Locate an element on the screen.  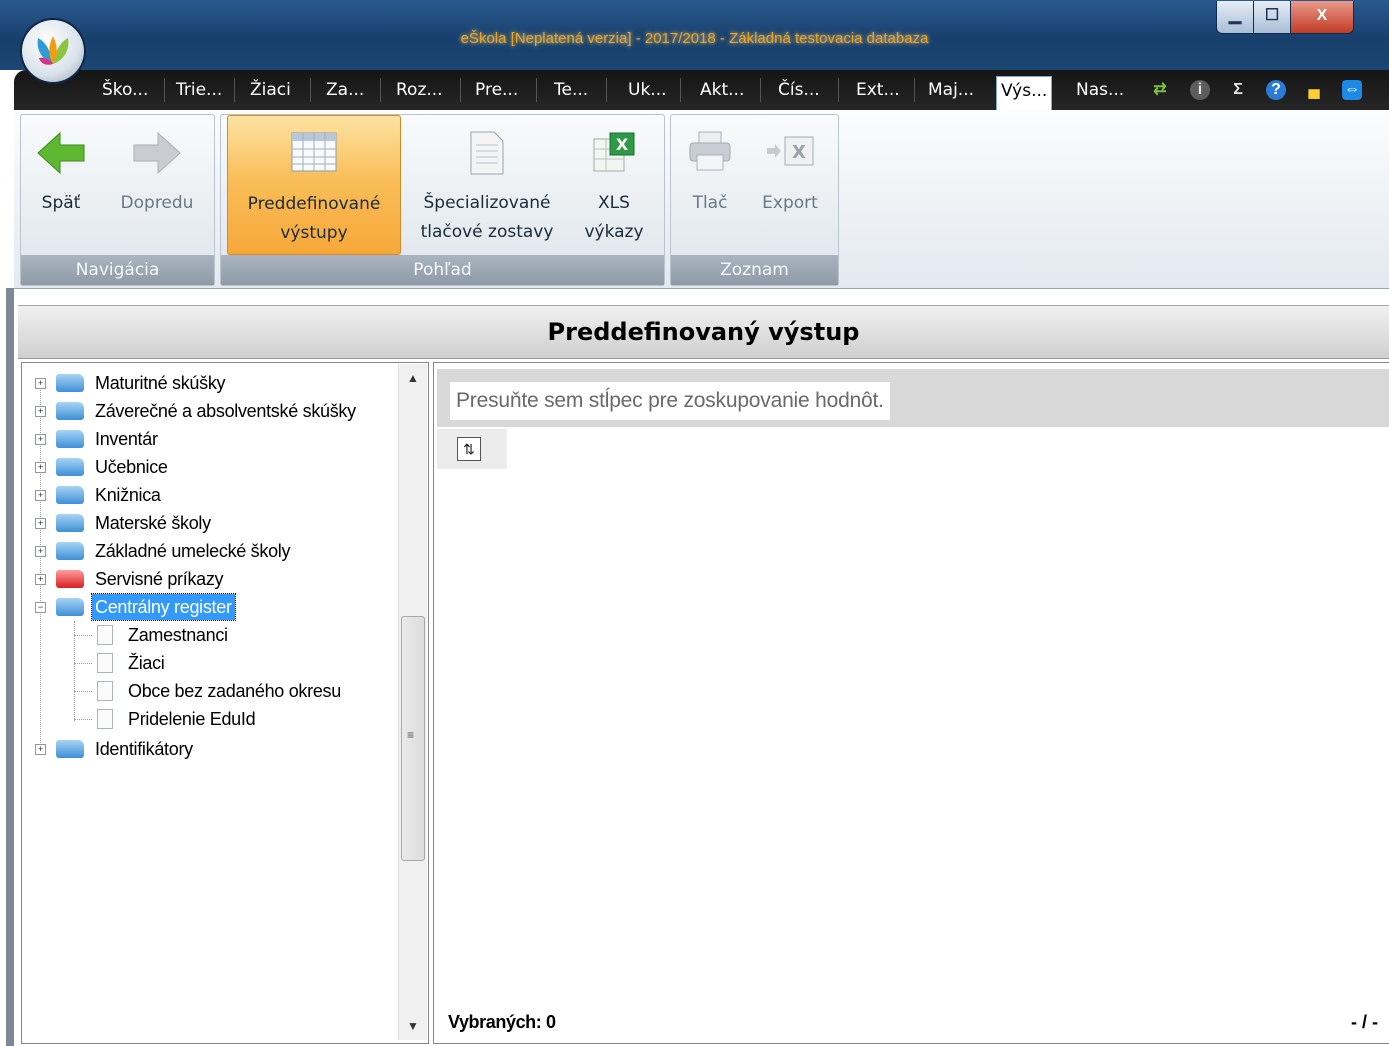
tree-scrollbar: ▲ ≡ ▼ is located at coordinates (412, 702).